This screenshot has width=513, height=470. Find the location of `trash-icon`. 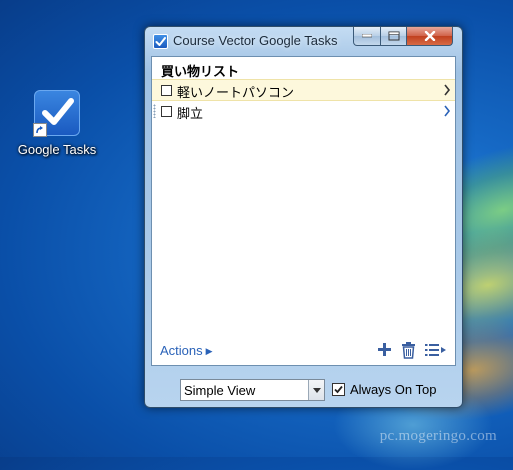

trash-icon is located at coordinates (408, 350).